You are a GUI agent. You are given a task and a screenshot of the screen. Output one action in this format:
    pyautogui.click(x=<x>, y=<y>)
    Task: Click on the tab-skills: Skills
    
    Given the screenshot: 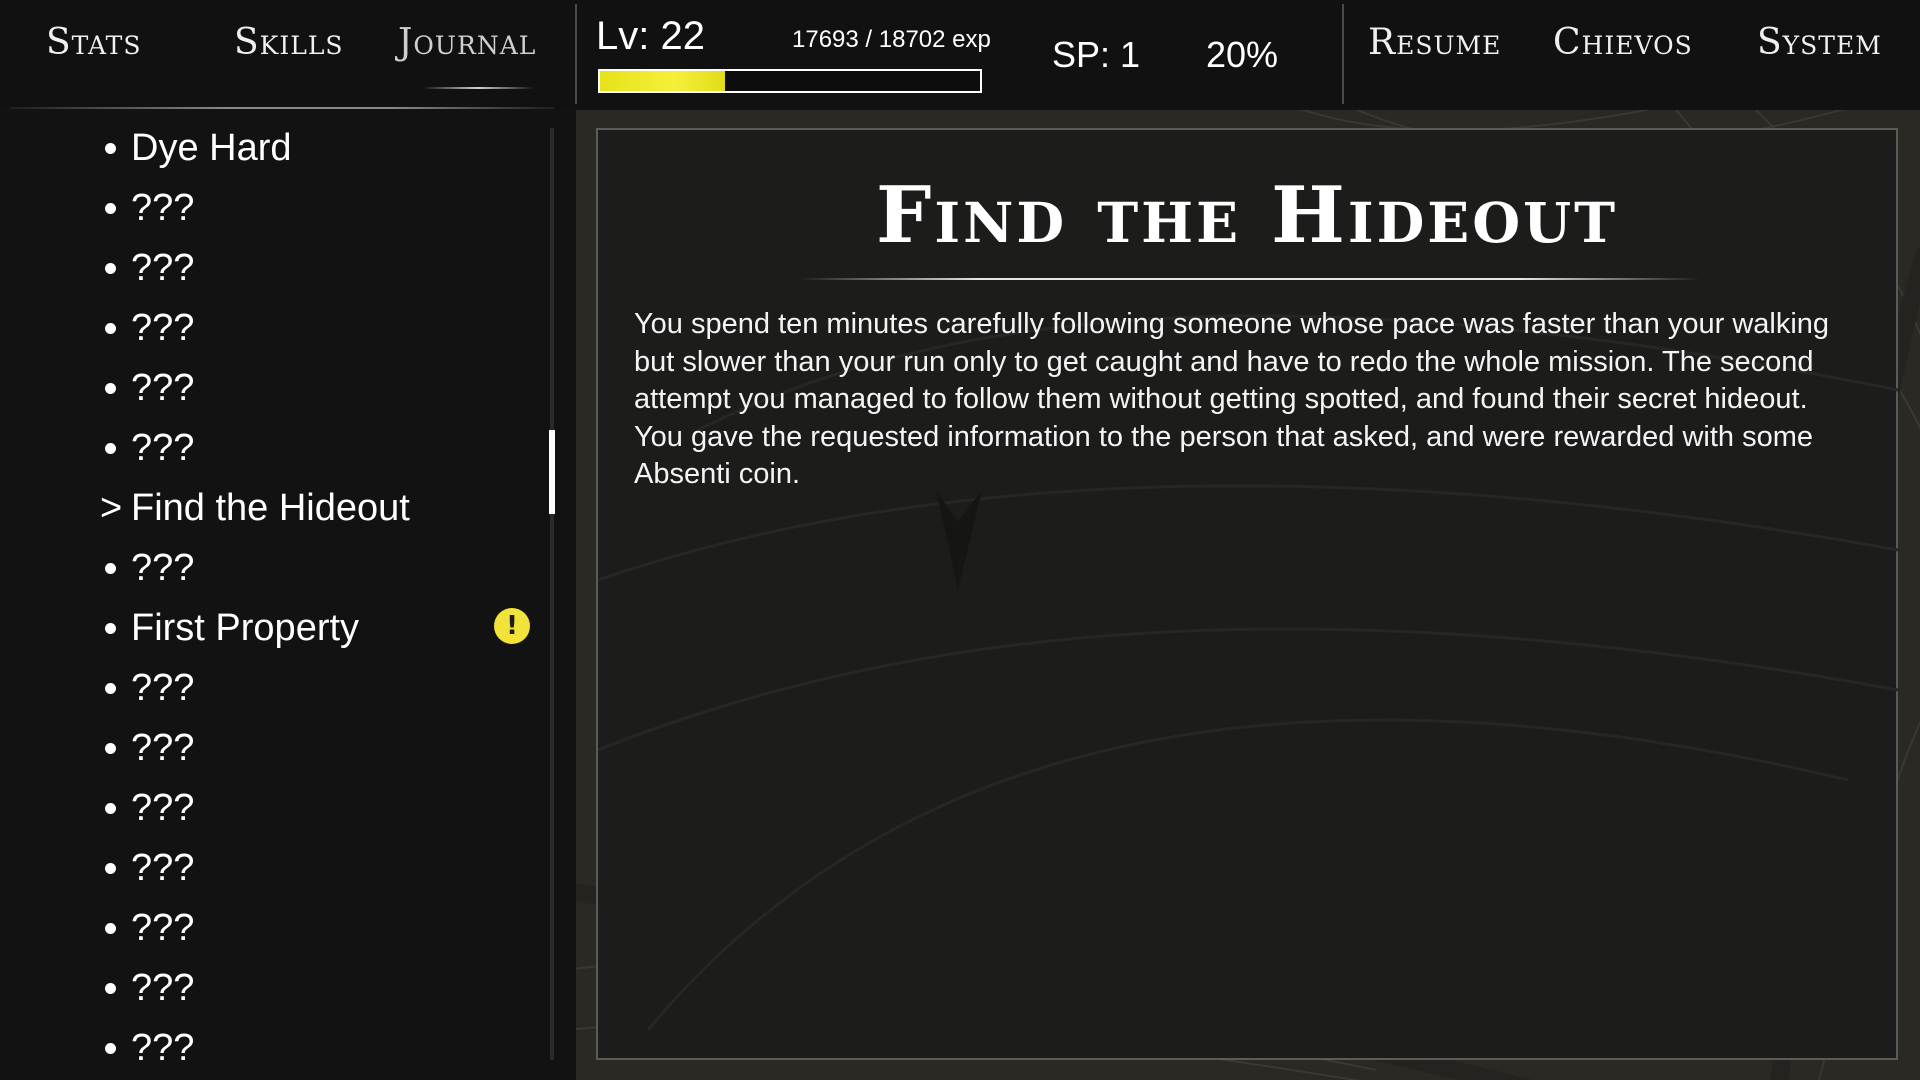 What is the action you would take?
    pyautogui.click(x=289, y=52)
    